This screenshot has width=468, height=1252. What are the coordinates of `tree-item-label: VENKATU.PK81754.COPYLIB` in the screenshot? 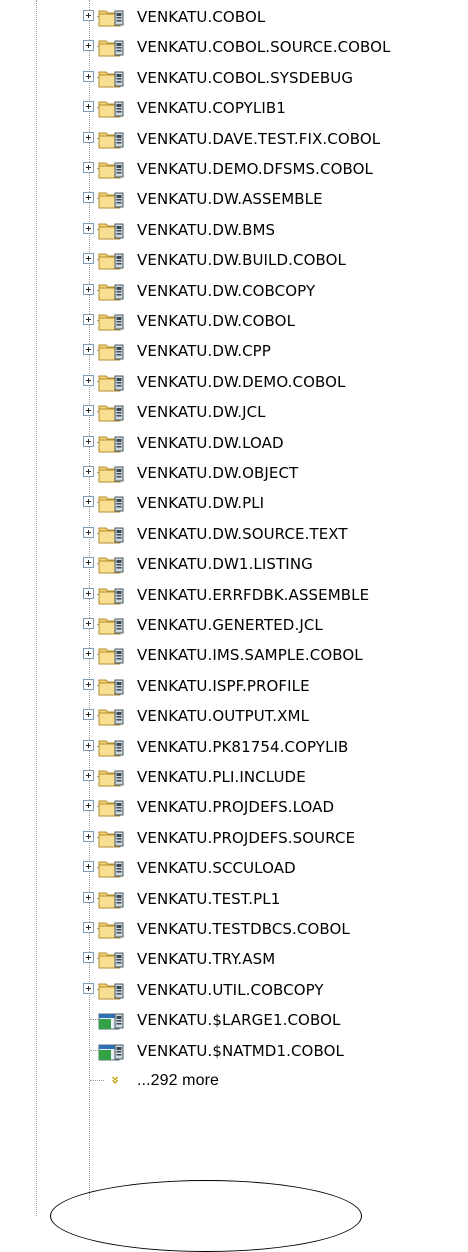 It's located at (242, 747).